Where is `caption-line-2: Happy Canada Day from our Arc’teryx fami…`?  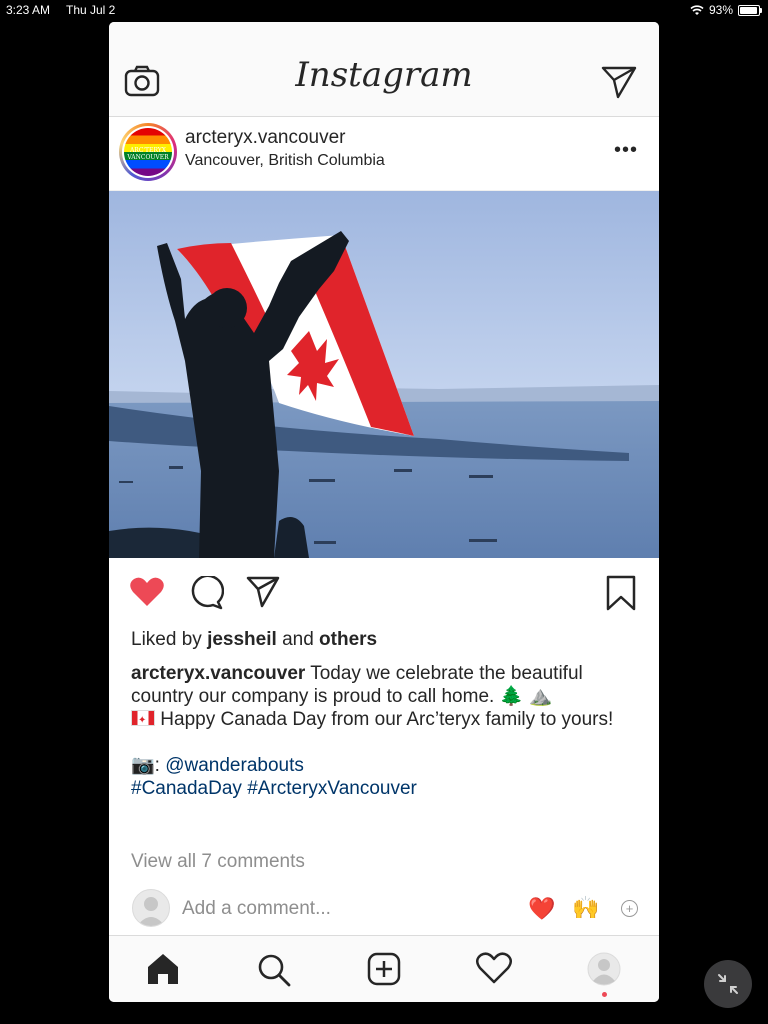 caption-line-2: Happy Canada Day from our Arc’teryx fami… is located at coordinates (387, 720).